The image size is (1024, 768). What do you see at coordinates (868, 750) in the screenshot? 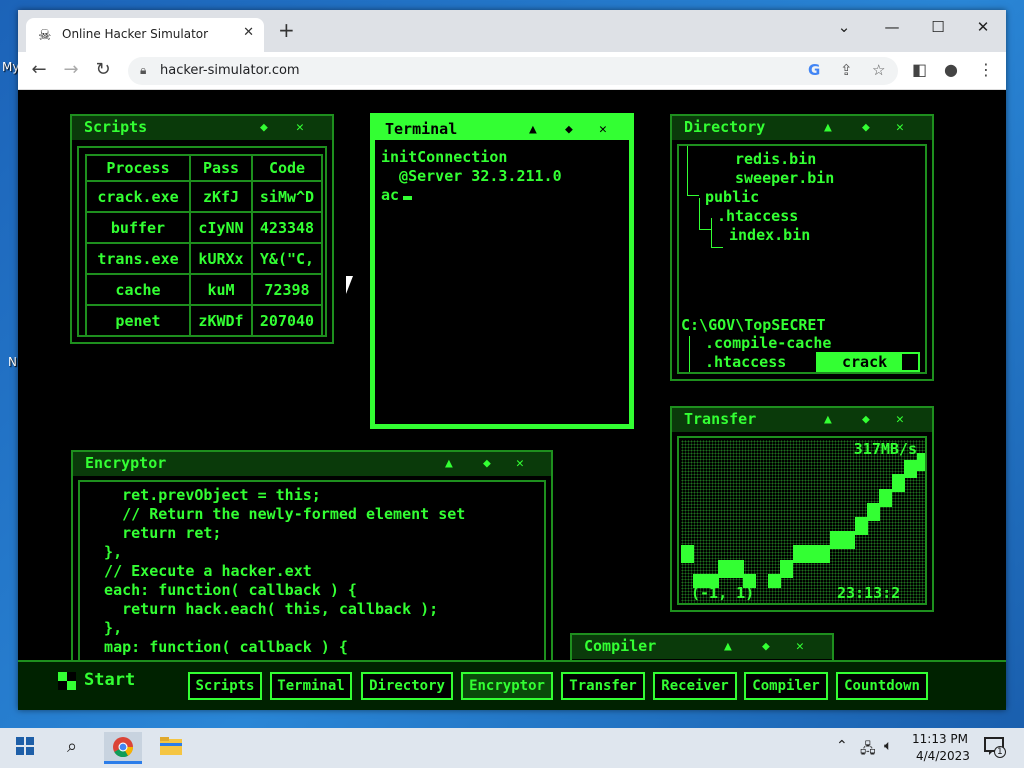
I see `network-icon: 🖧︎` at bounding box center [868, 750].